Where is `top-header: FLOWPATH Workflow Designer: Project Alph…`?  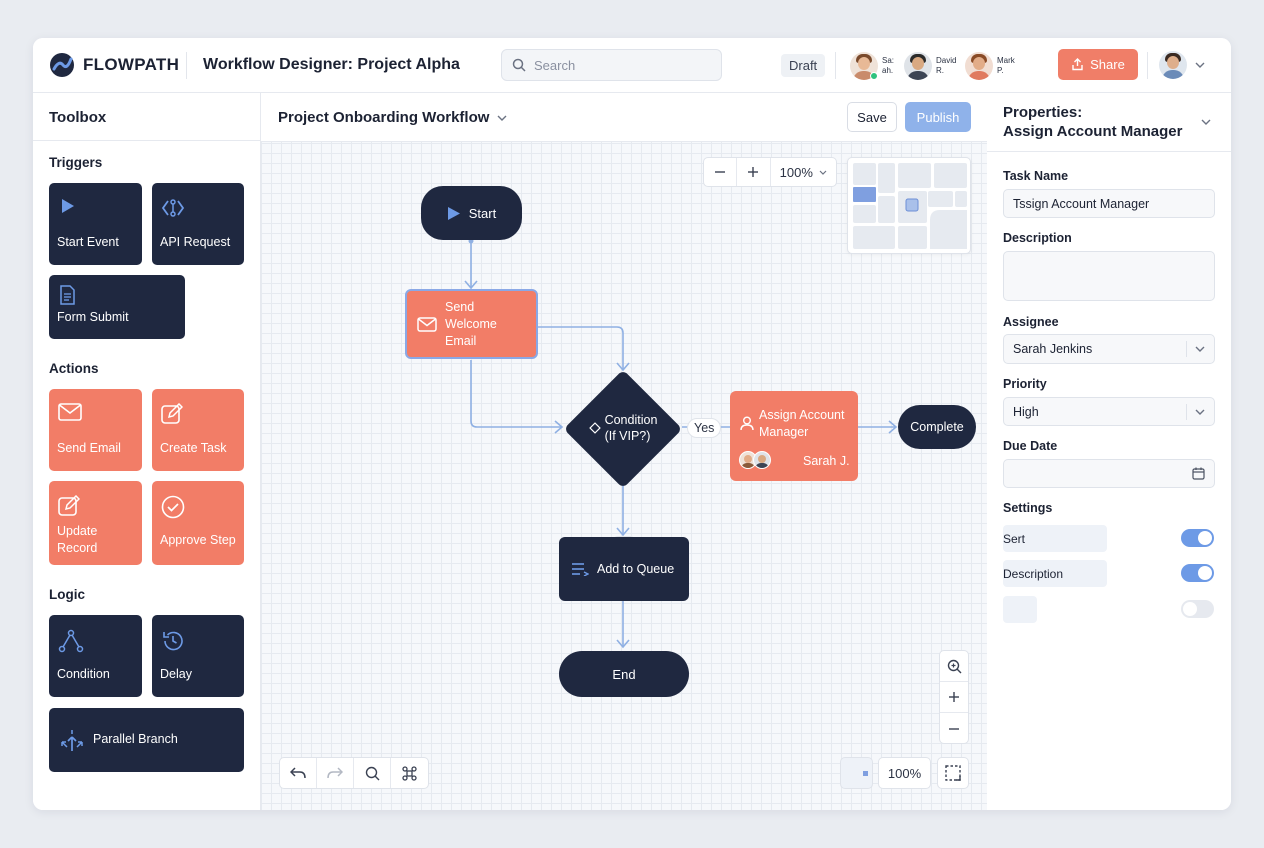
top-header: FLOWPATH Workflow Designer: Project Alph… is located at coordinates (632, 65).